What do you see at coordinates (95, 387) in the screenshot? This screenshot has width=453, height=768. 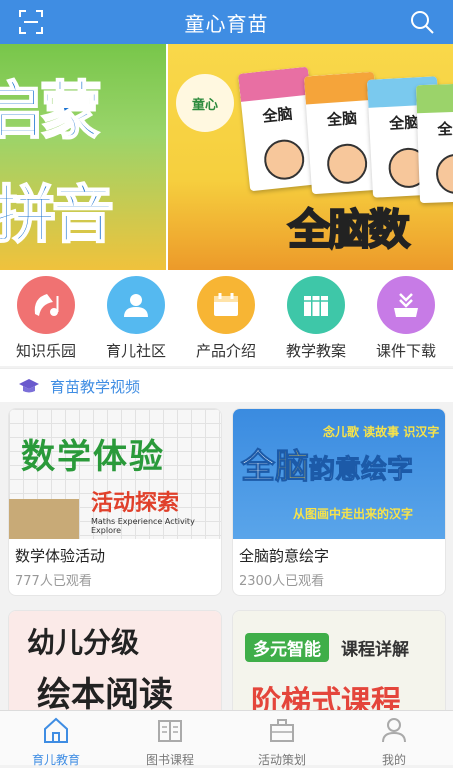 I see `section-title: 育苗教学视频` at bounding box center [95, 387].